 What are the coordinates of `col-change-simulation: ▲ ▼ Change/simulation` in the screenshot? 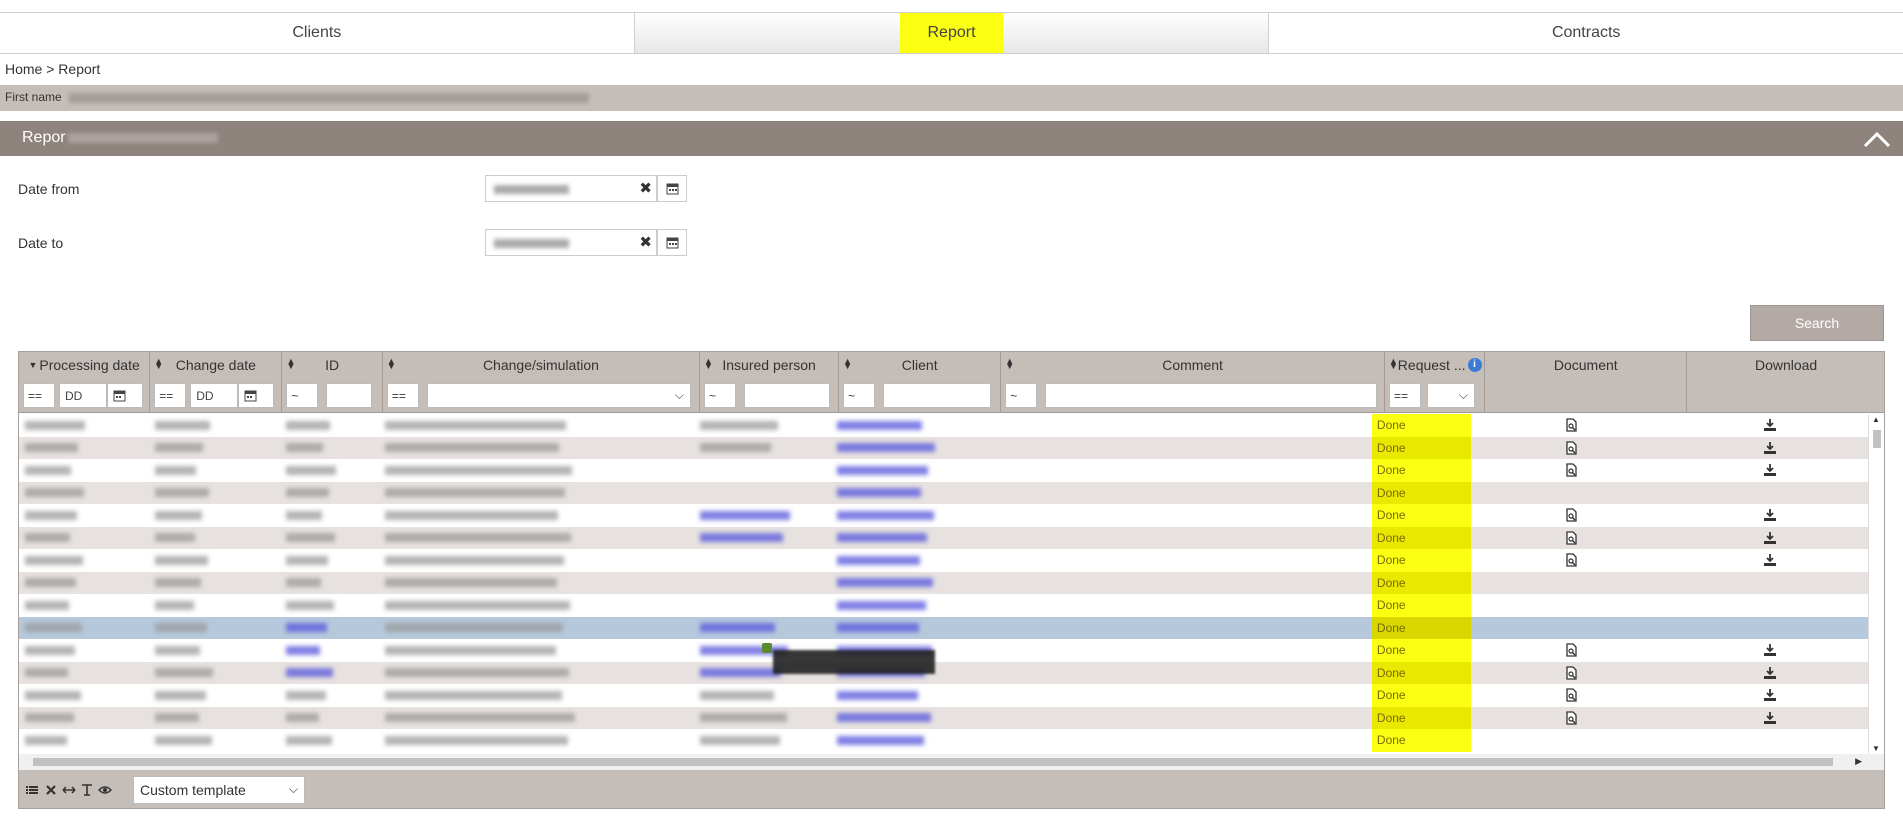 It's located at (541, 364).